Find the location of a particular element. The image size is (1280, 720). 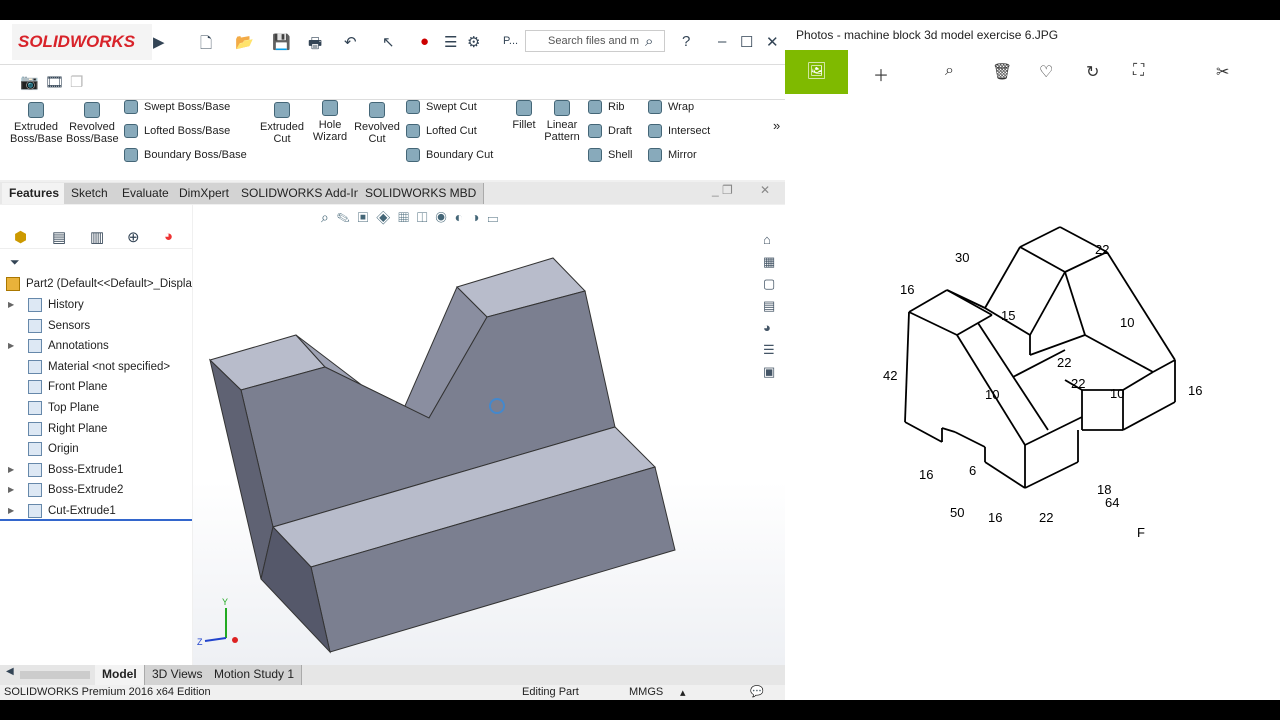

boundary-boss-button: Boundary Boss/Base is located at coordinates (185, 155).